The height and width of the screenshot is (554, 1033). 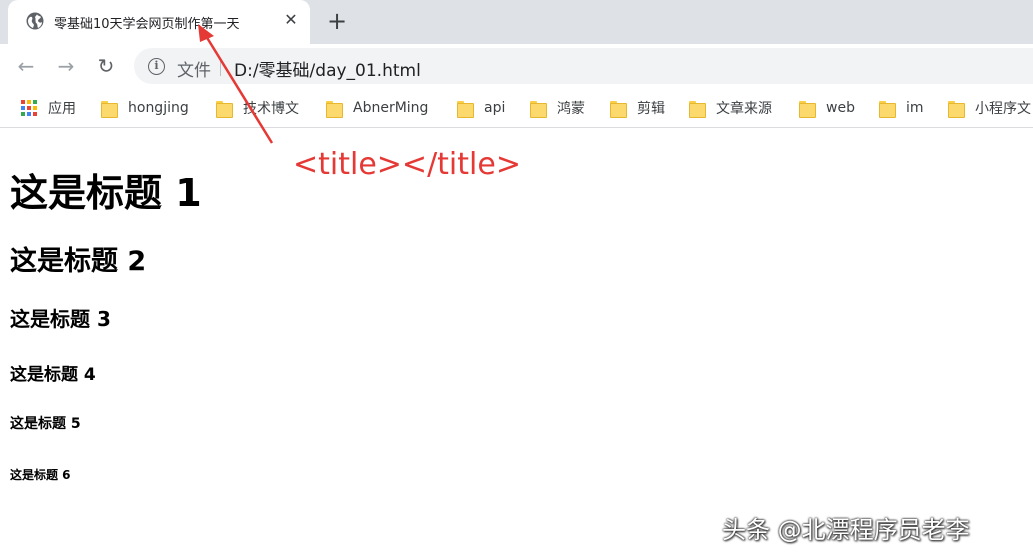 What do you see at coordinates (106, 193) in the screenshot?
I see `heading-1: 这是标题 1` at bounding box center [106, 193].